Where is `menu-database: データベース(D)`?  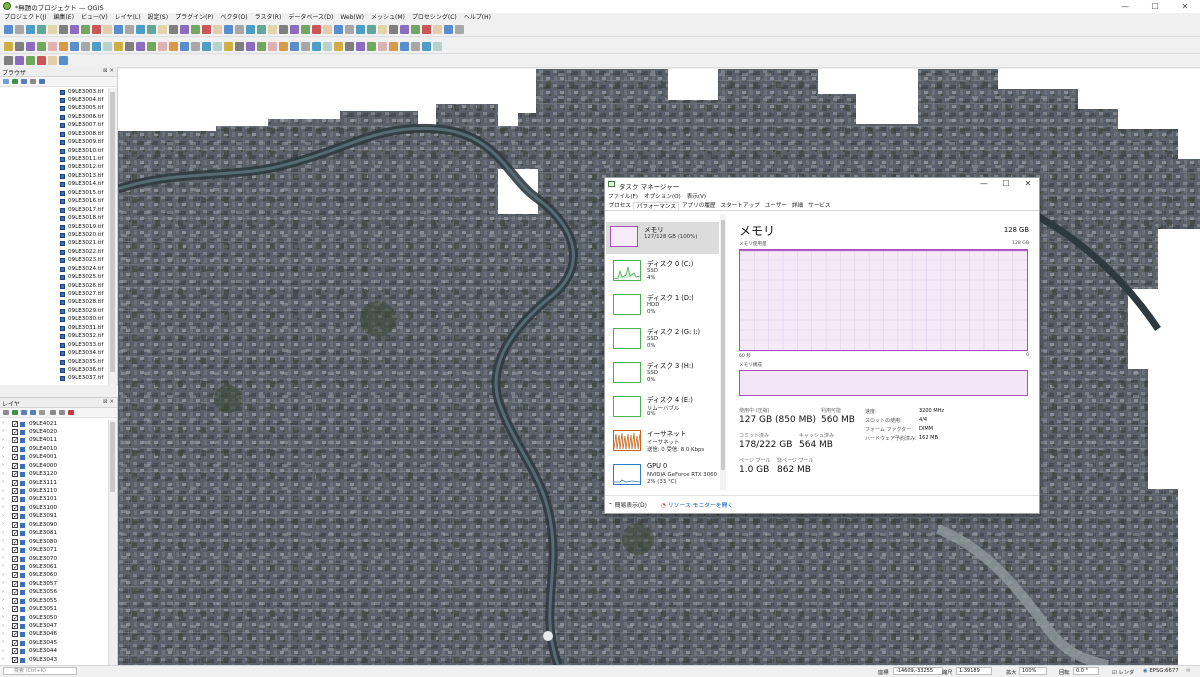 menu-database: データベース(D) is located at coordinates (310, 18).